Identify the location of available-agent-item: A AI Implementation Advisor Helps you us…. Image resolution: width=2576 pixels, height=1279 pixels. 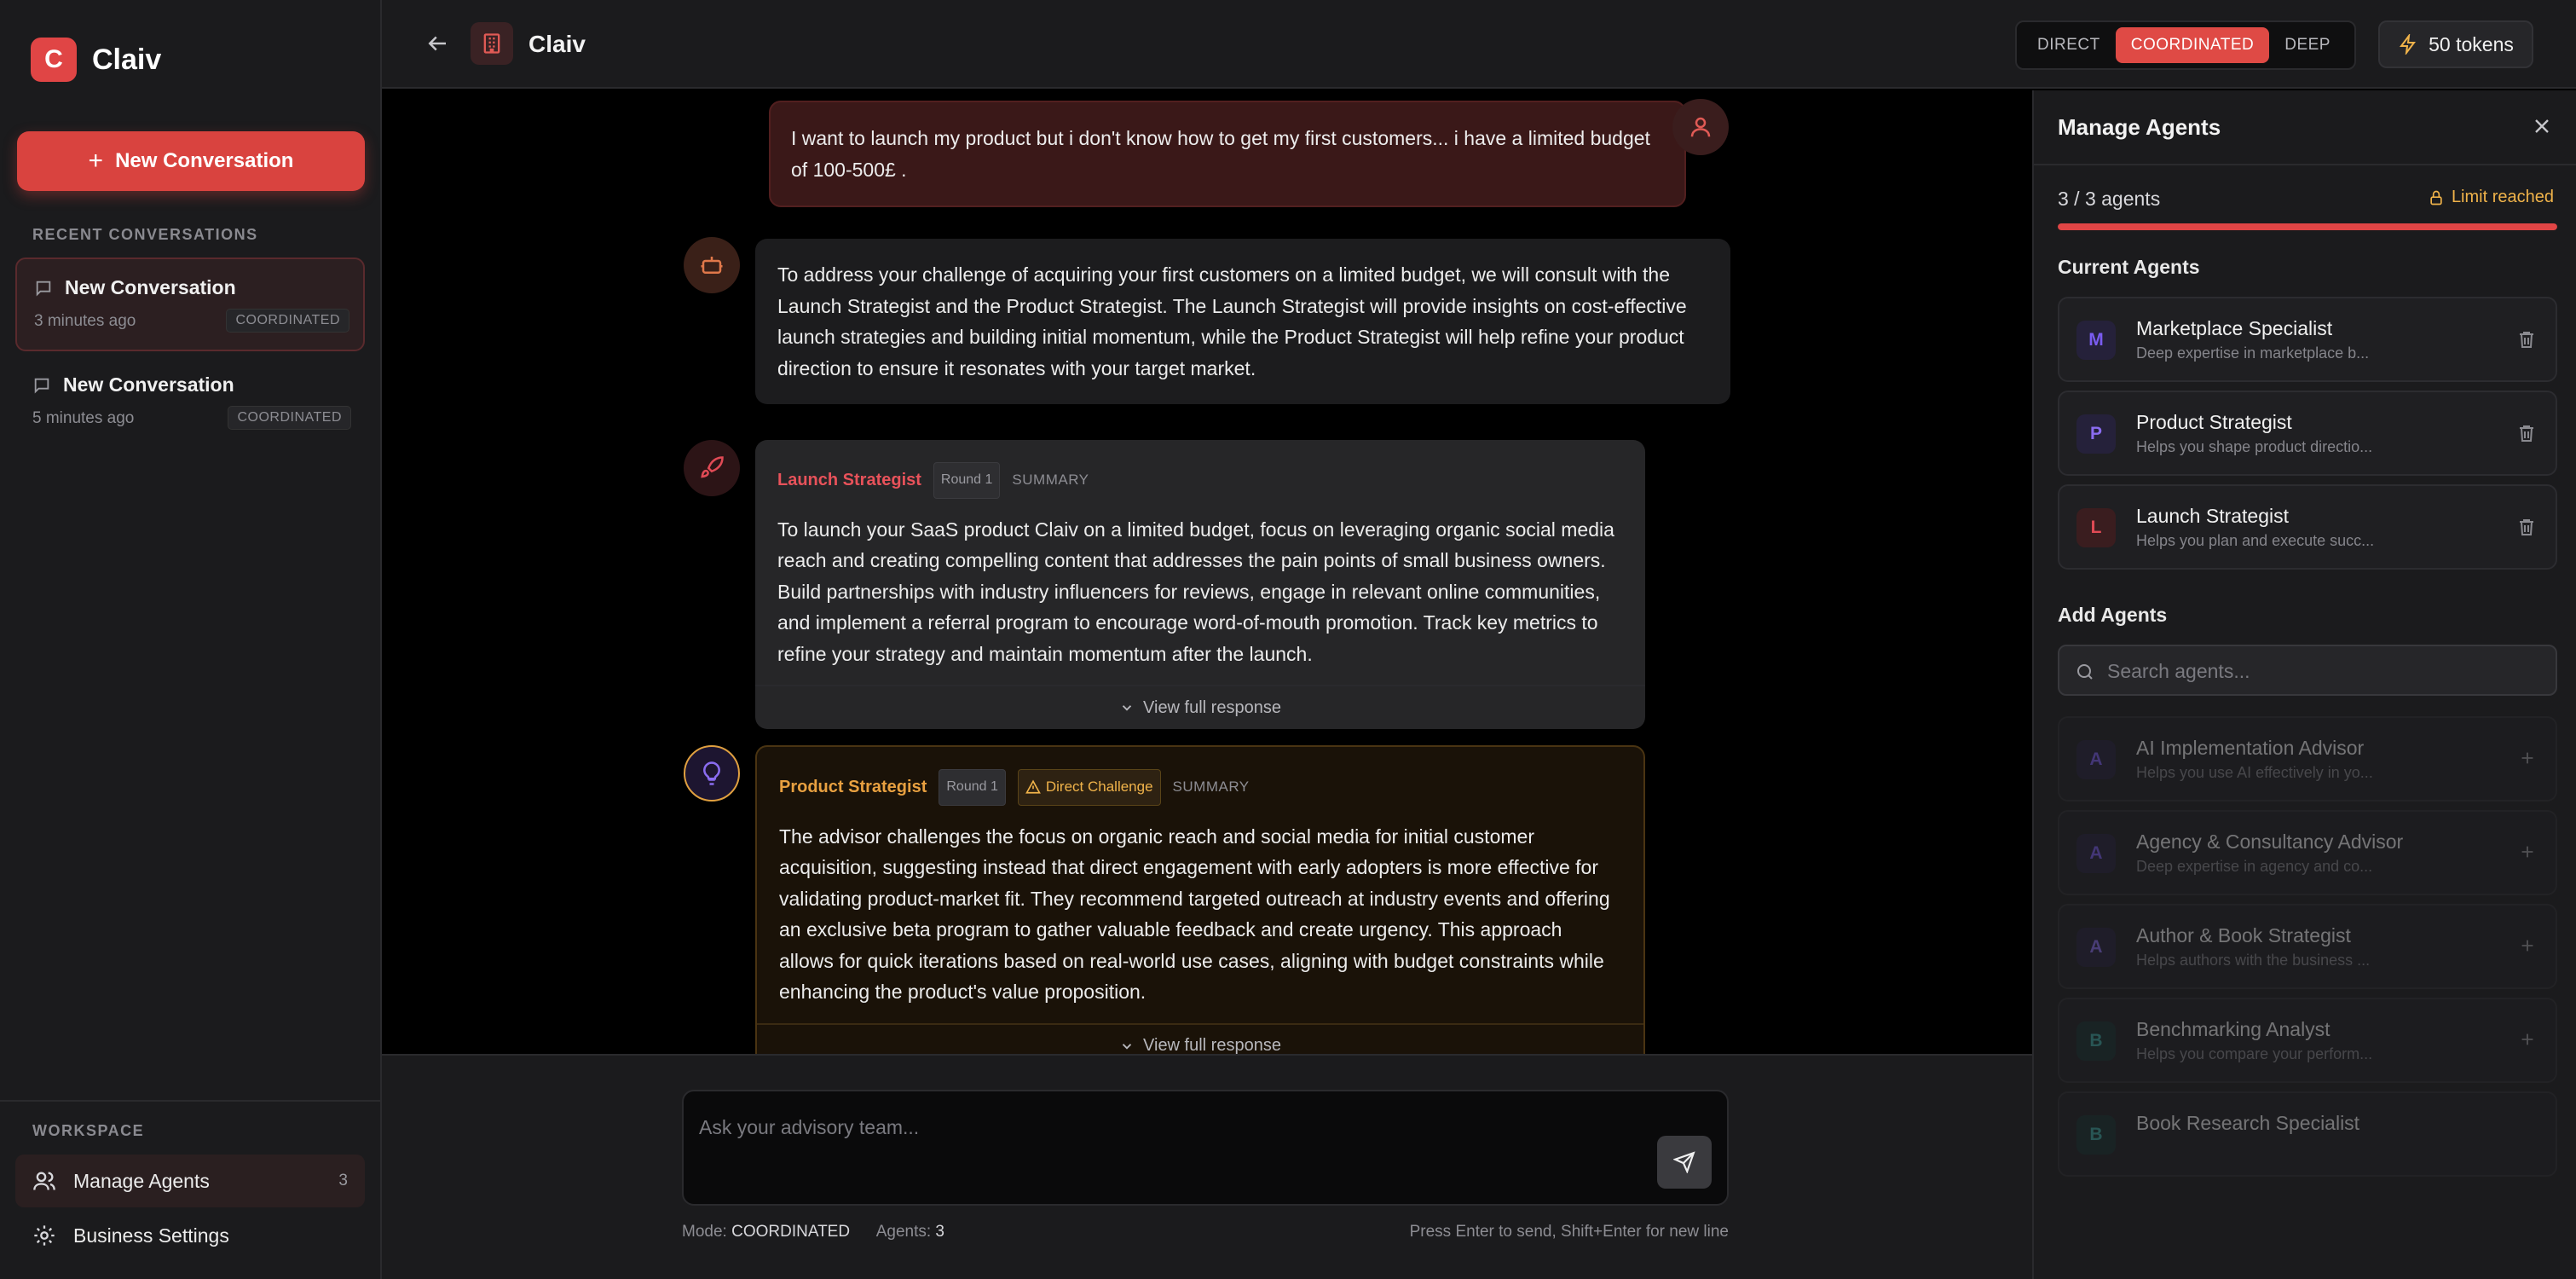
(2307, 759).